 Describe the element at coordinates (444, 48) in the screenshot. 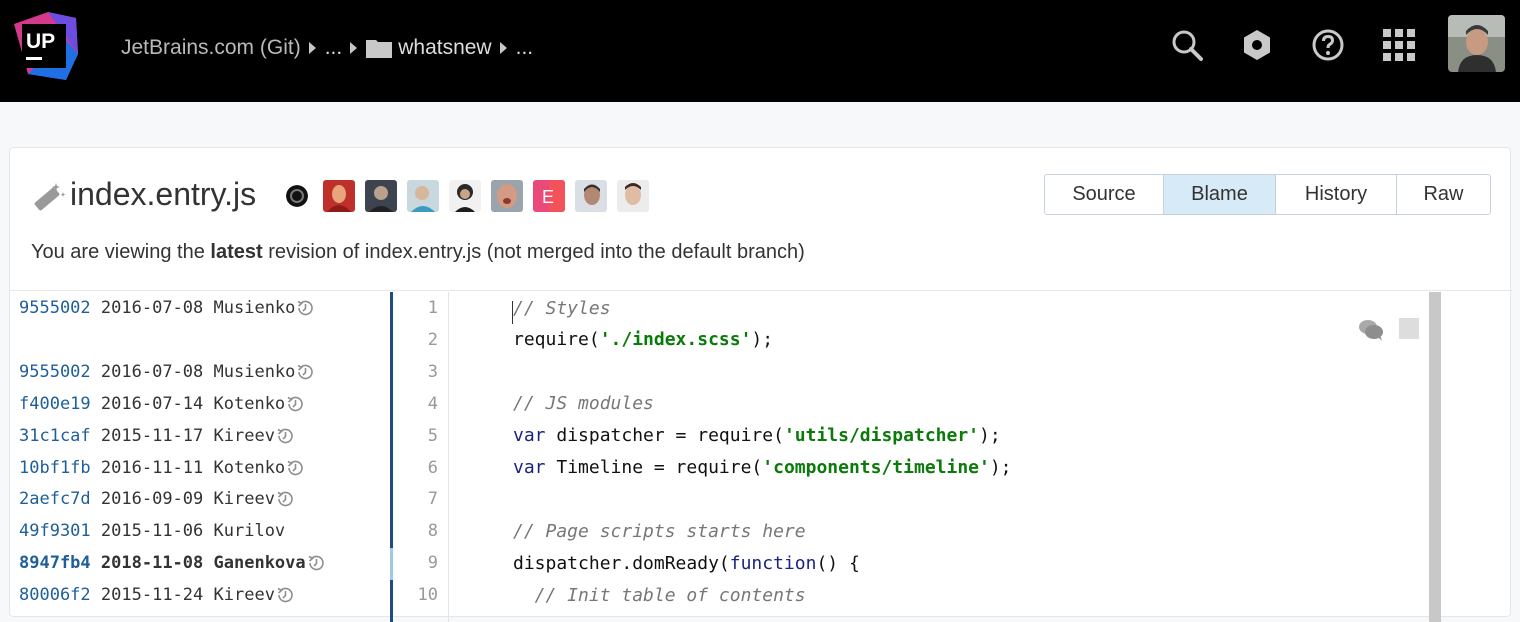

I see `breadcrumb-folder: whatsnew` at that location.